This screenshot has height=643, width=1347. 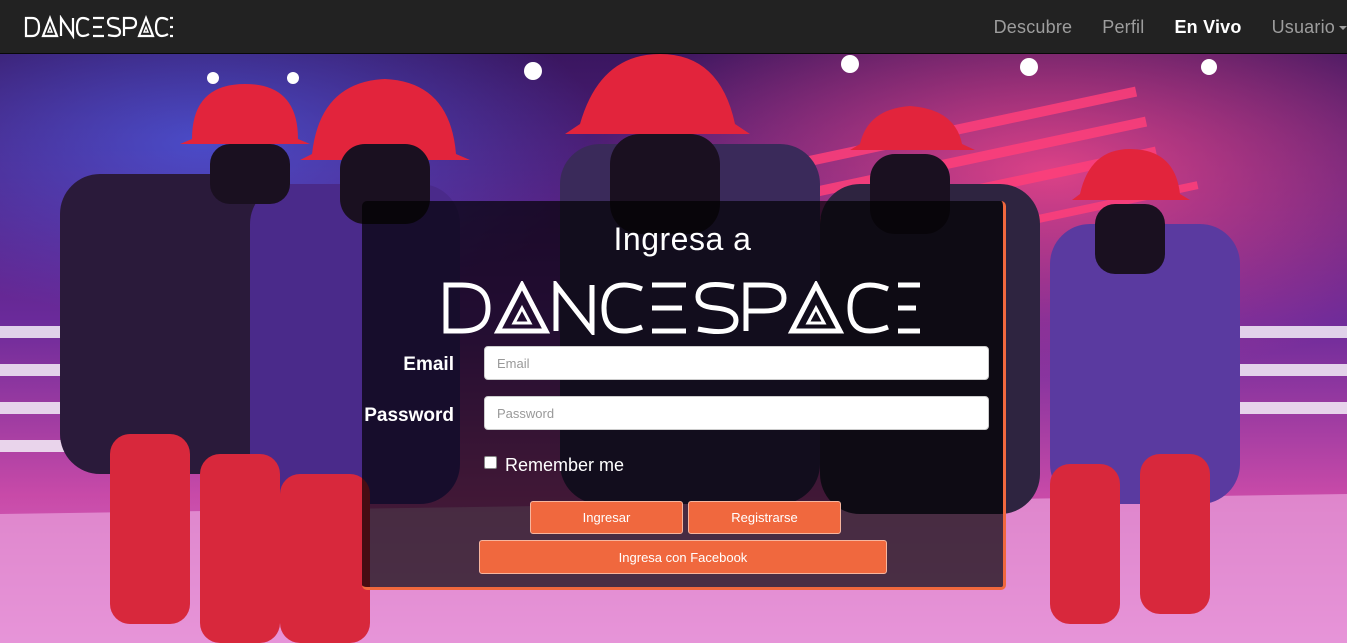 I want to click on password-field, so click(x=736, y=413).